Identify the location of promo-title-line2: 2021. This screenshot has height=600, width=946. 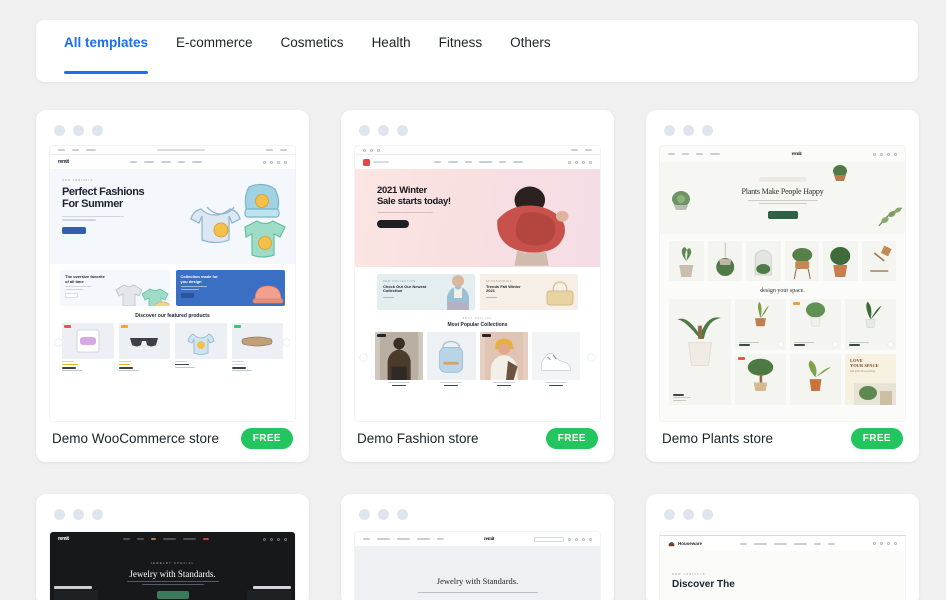
(490, 291).